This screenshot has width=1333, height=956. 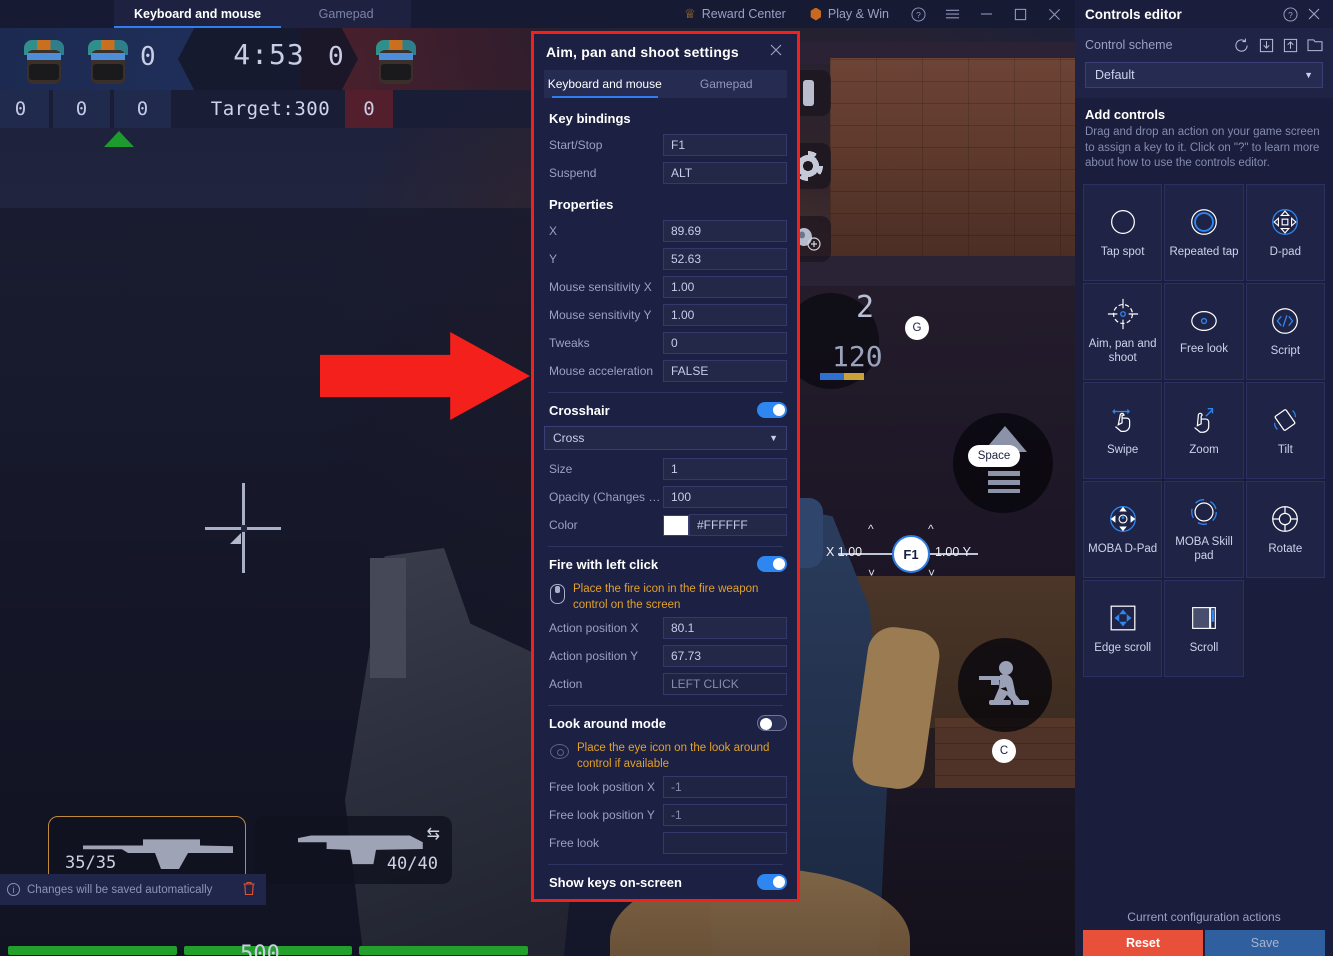 What do you see at coordinates (561, 469) in the screenshot?
I see `label-size: Size` at bounding box center [561, 469].